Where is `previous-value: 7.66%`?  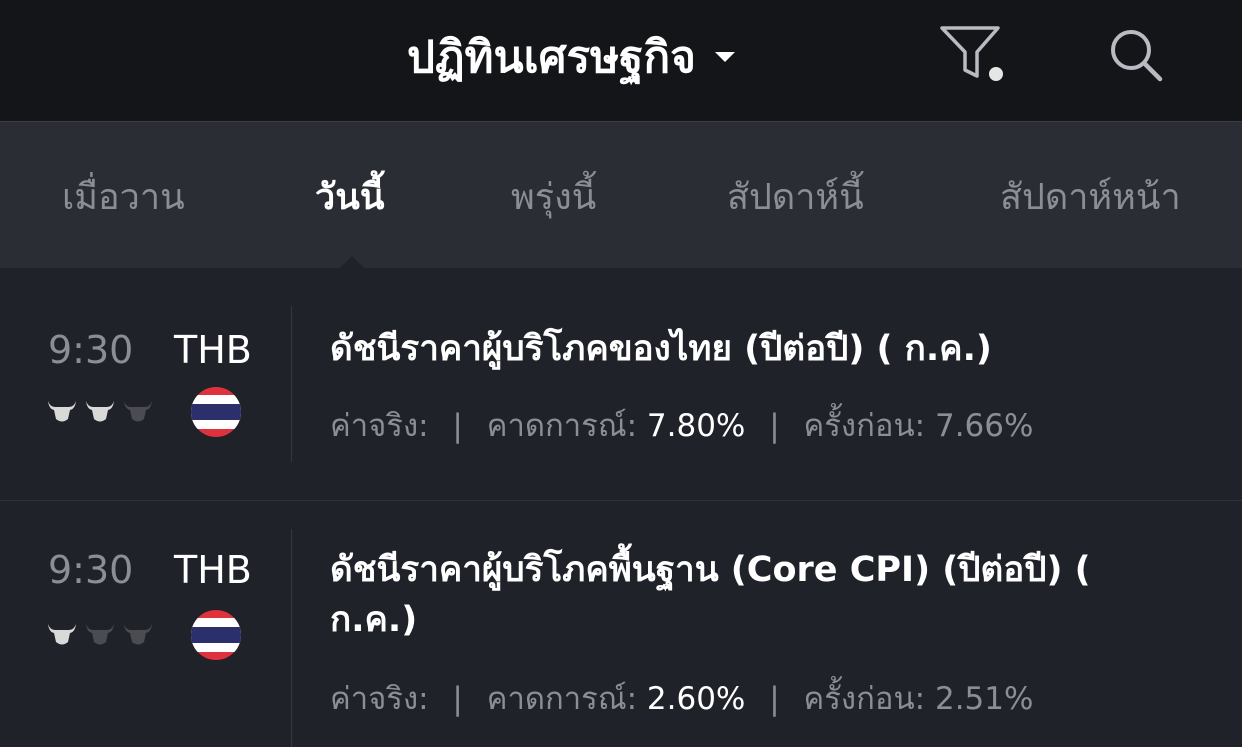
previous-value: 7.66% is located at coordinates (984, 426).